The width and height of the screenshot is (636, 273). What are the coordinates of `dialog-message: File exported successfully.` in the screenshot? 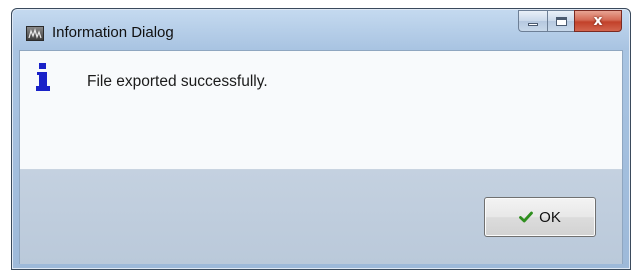 It's located at (177, 81).